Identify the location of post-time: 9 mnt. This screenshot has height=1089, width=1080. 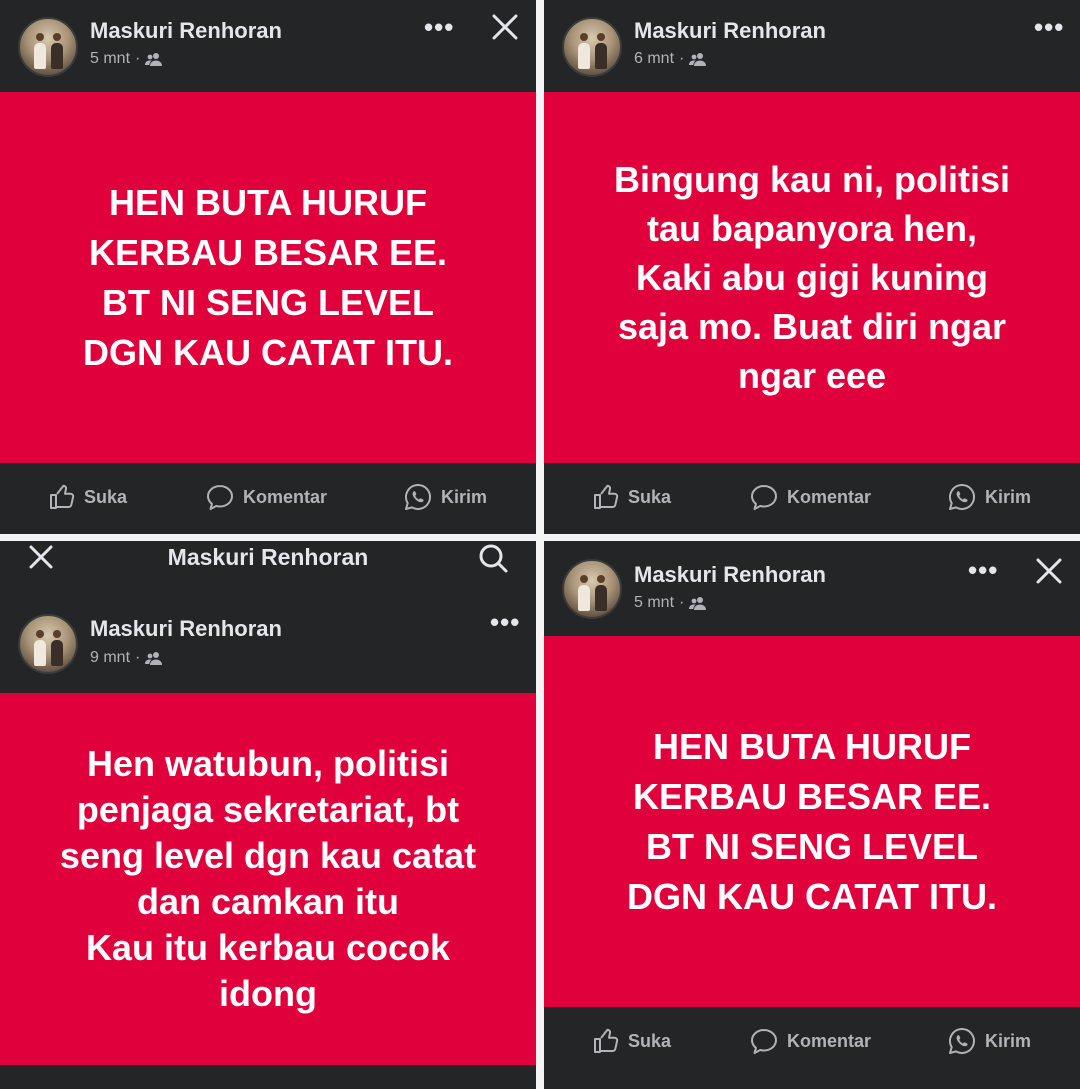
(110, 658).